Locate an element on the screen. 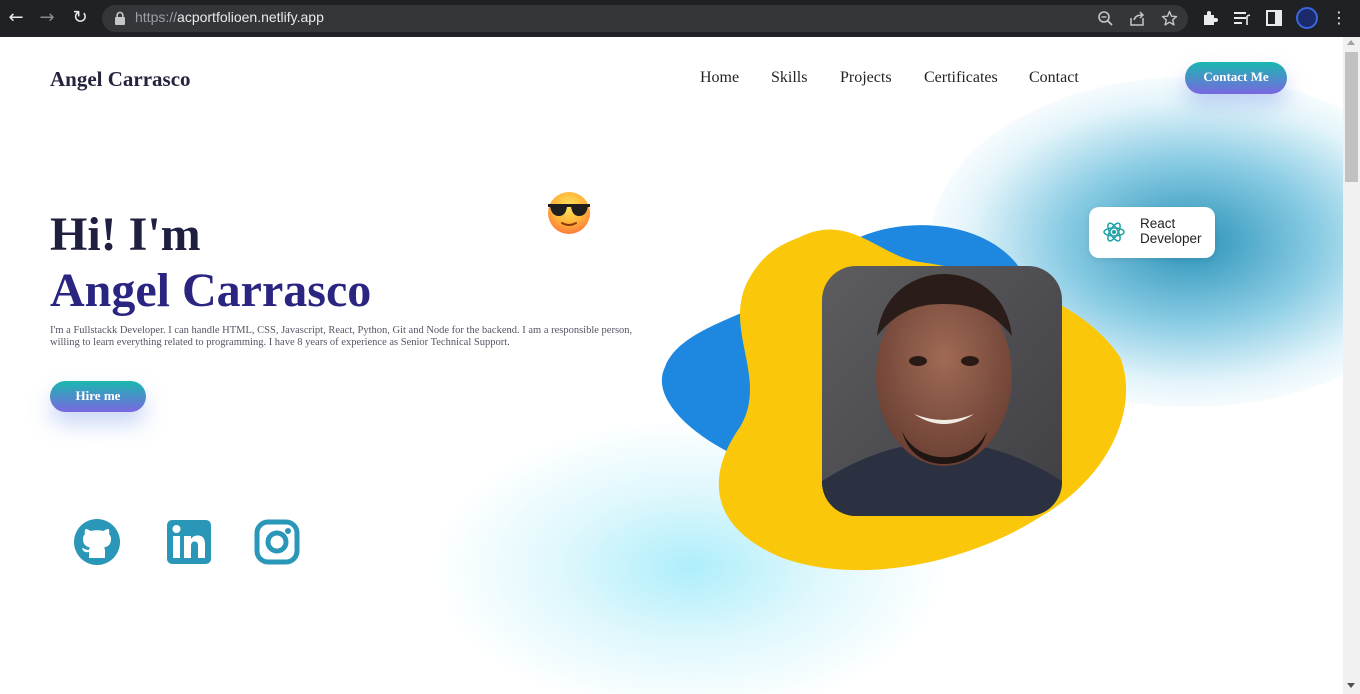 The image size is (1360, 694). bookmark-star-icon is located at coordinates (1169, 18).